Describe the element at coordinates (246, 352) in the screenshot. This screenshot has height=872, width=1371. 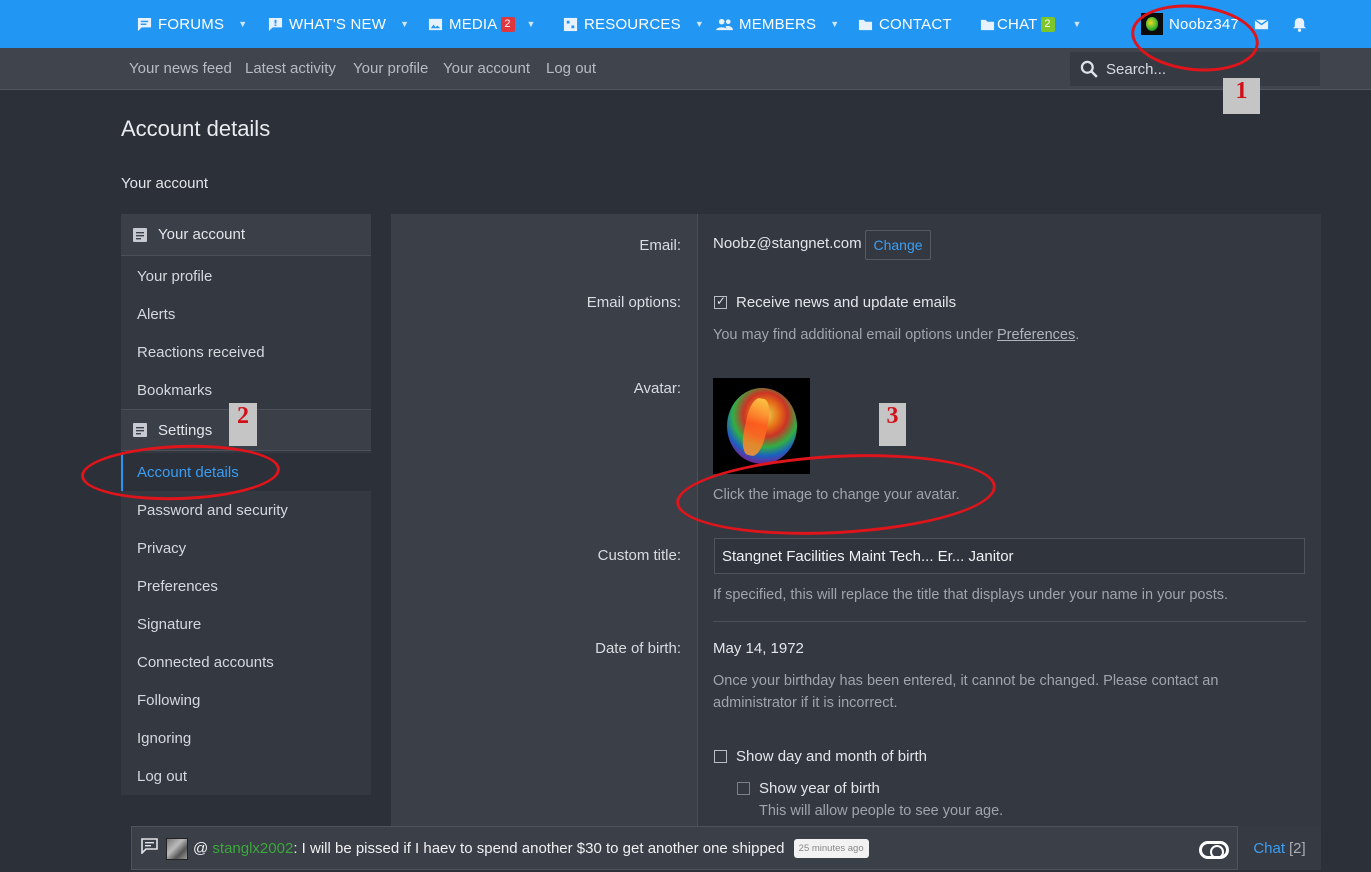
I see `sidebar-item-reactions-received: Reactions received` at that location.